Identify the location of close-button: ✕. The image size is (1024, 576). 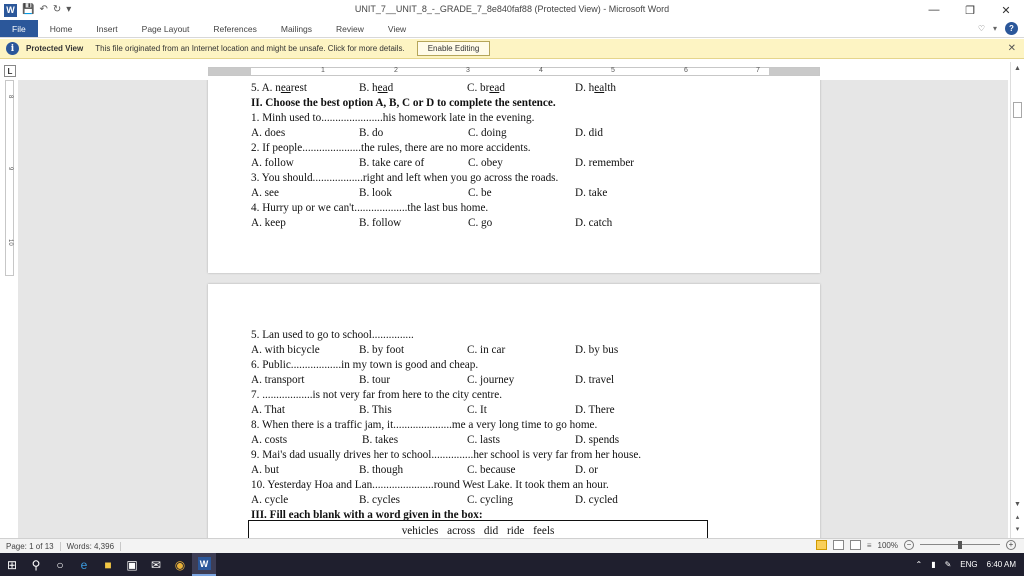
(1006, 10).